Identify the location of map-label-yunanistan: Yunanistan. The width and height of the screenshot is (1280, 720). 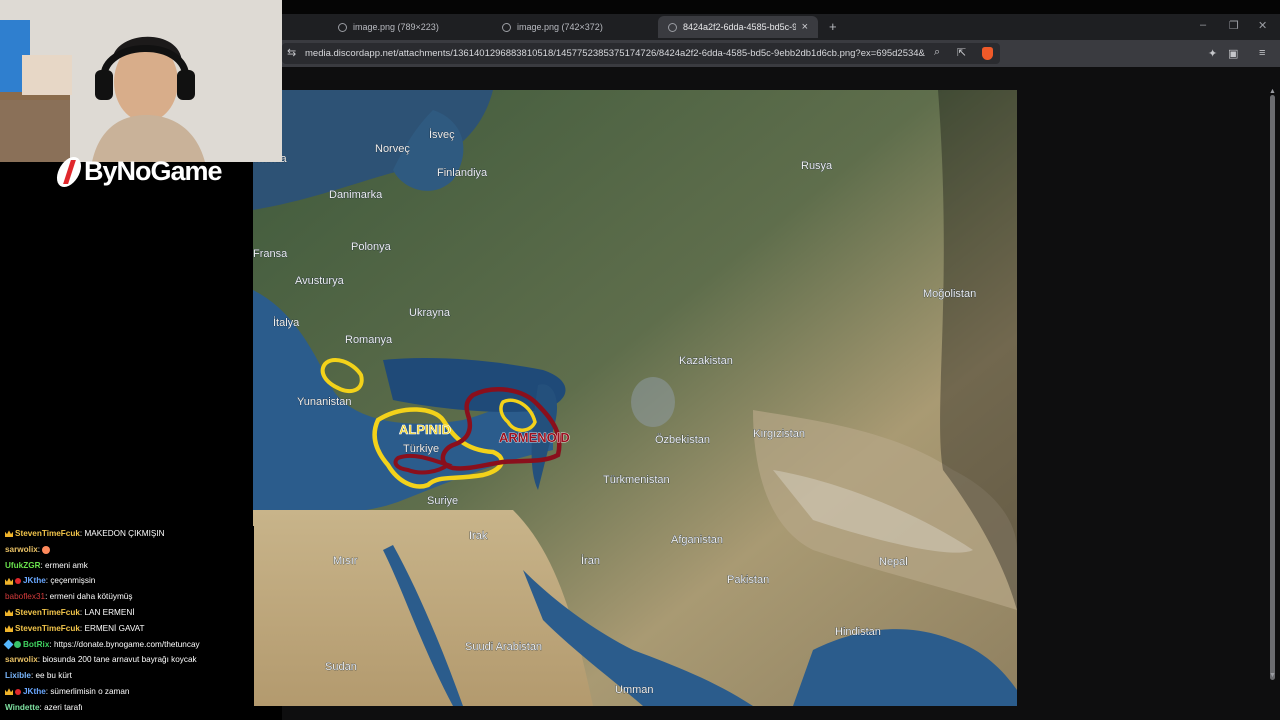
(324, 402).